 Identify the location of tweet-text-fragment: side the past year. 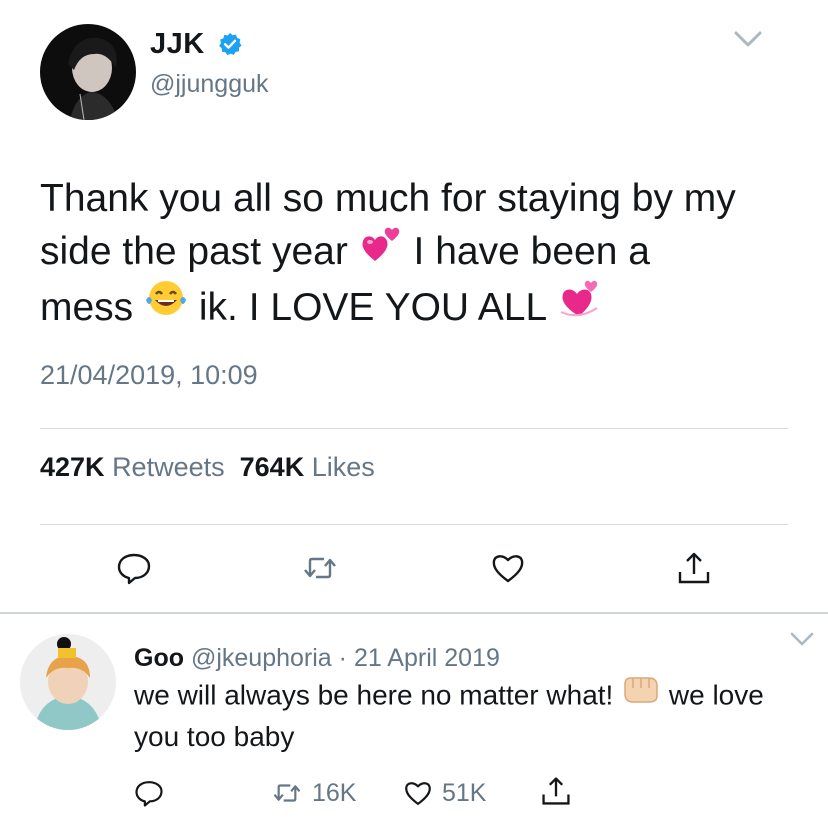
(194, 251).